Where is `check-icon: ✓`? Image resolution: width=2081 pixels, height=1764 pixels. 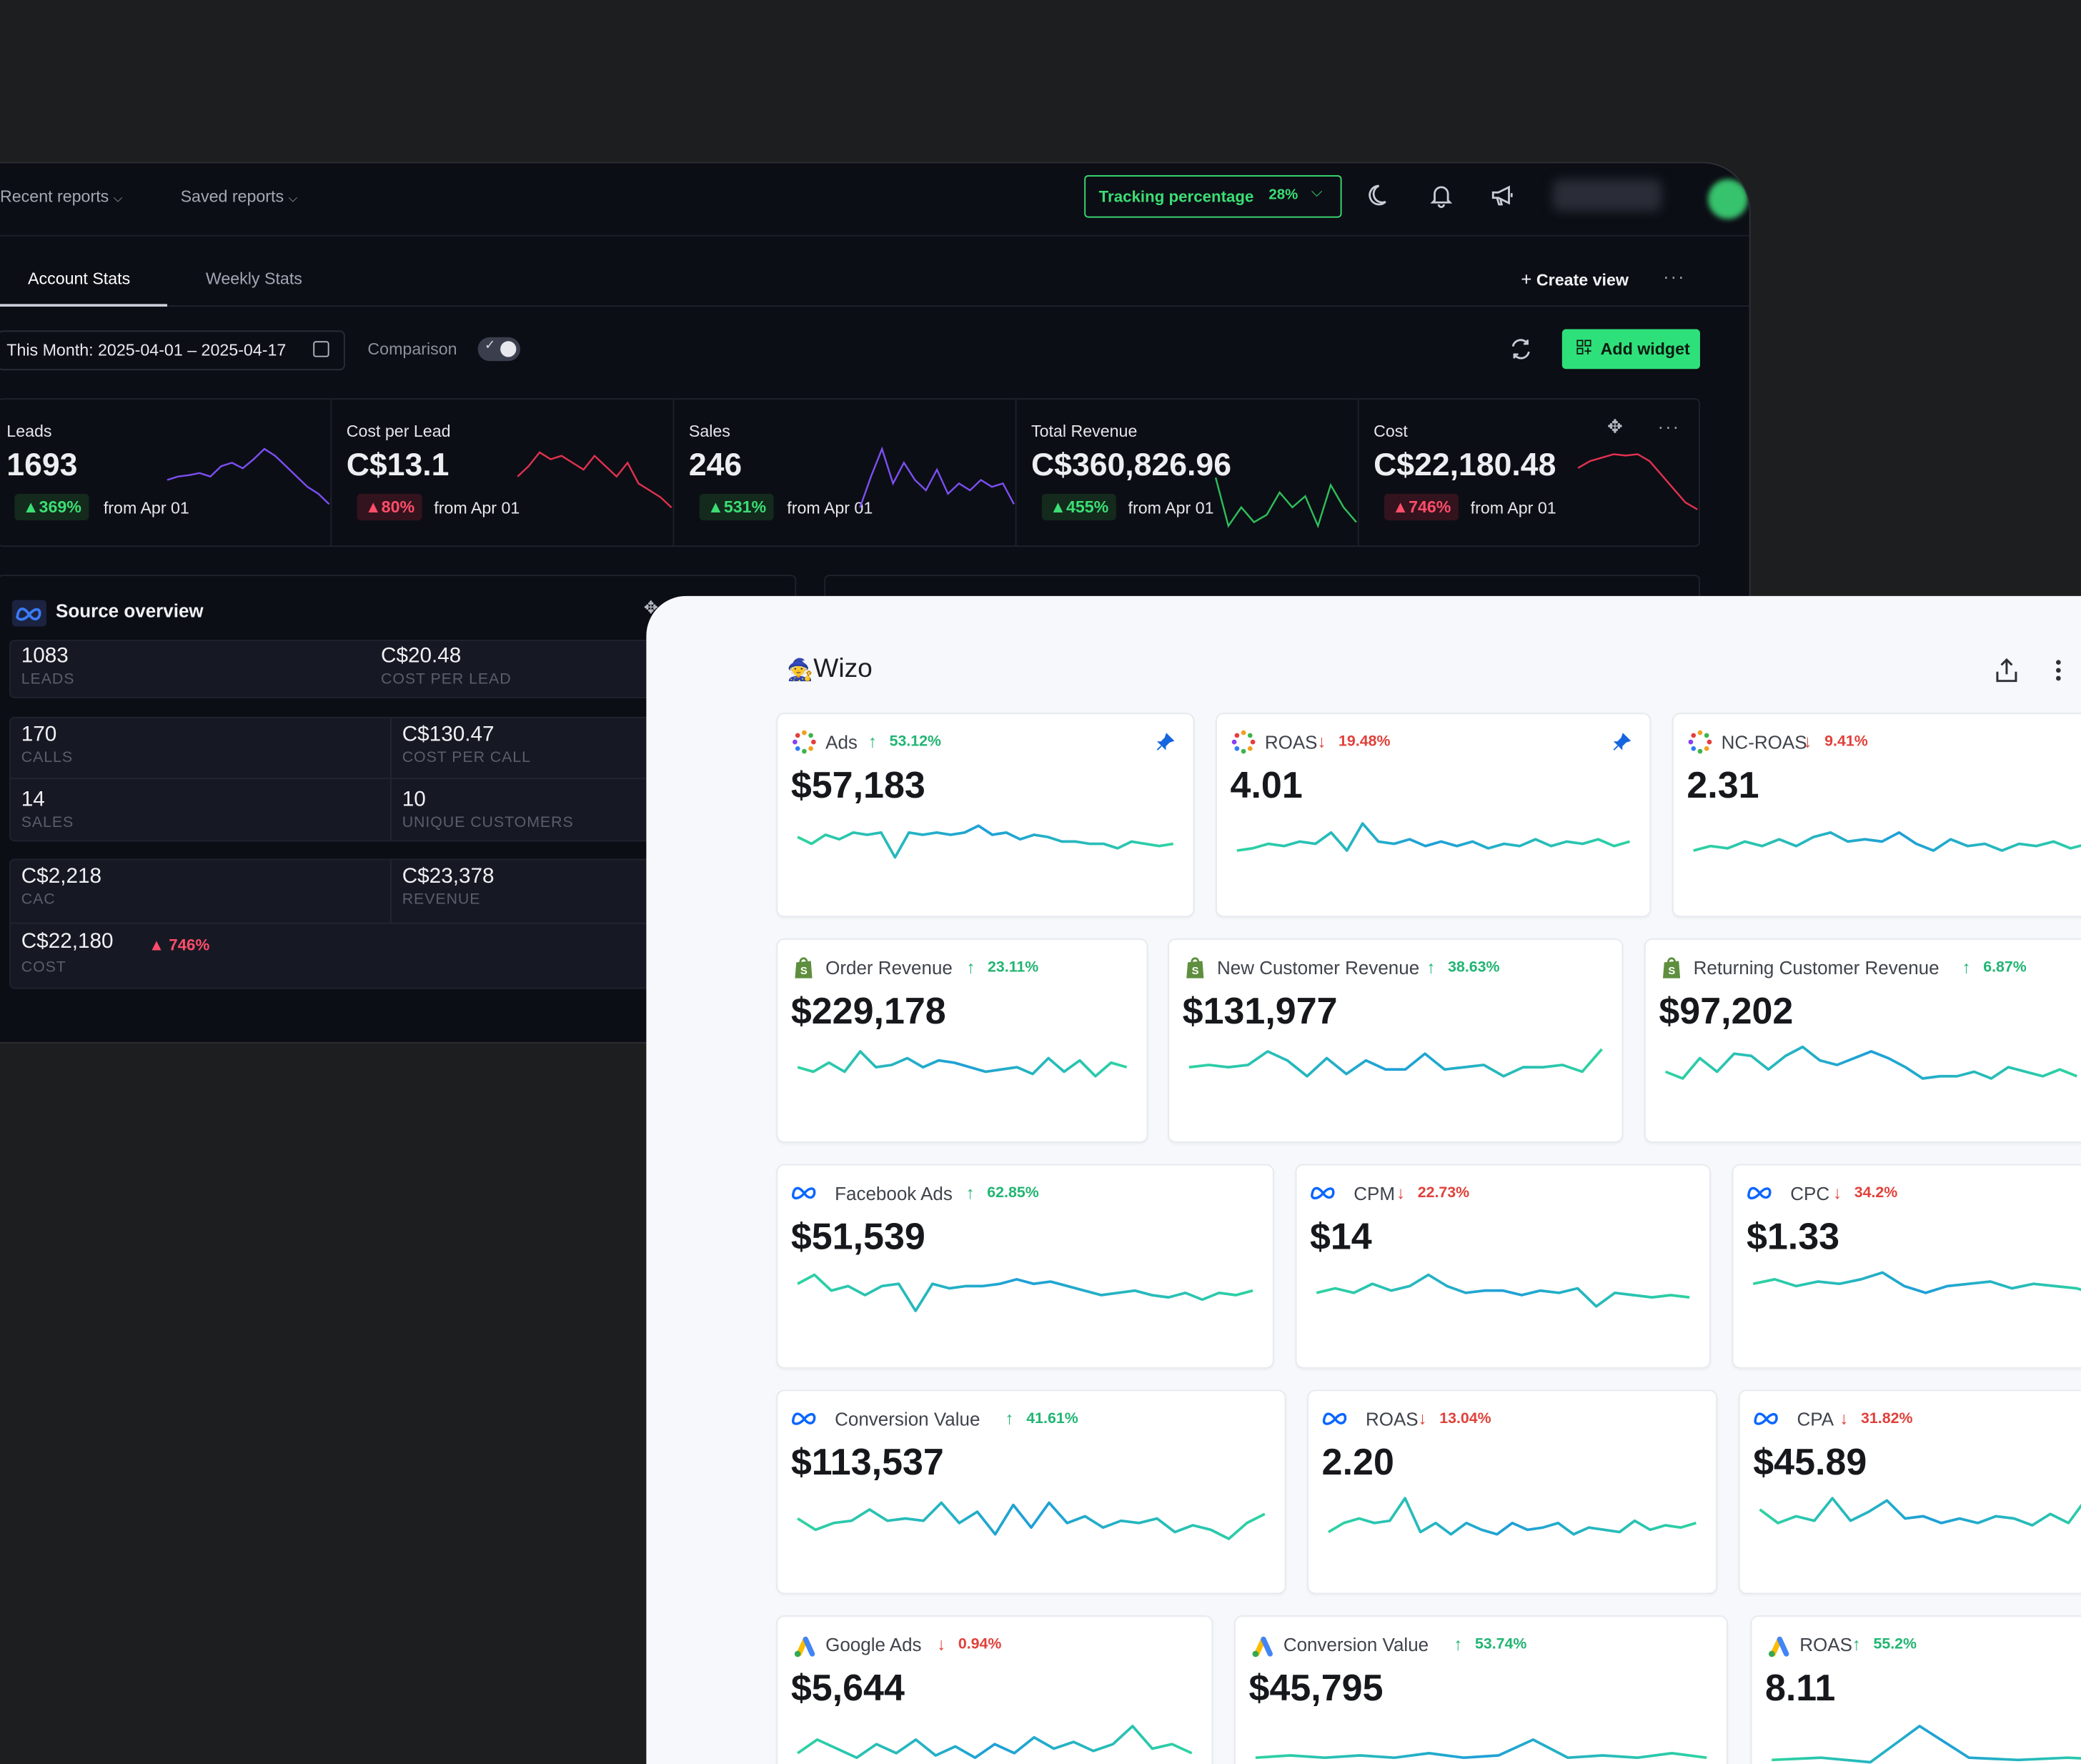 check-icon: ✓ is located at coordinates (490, 345).